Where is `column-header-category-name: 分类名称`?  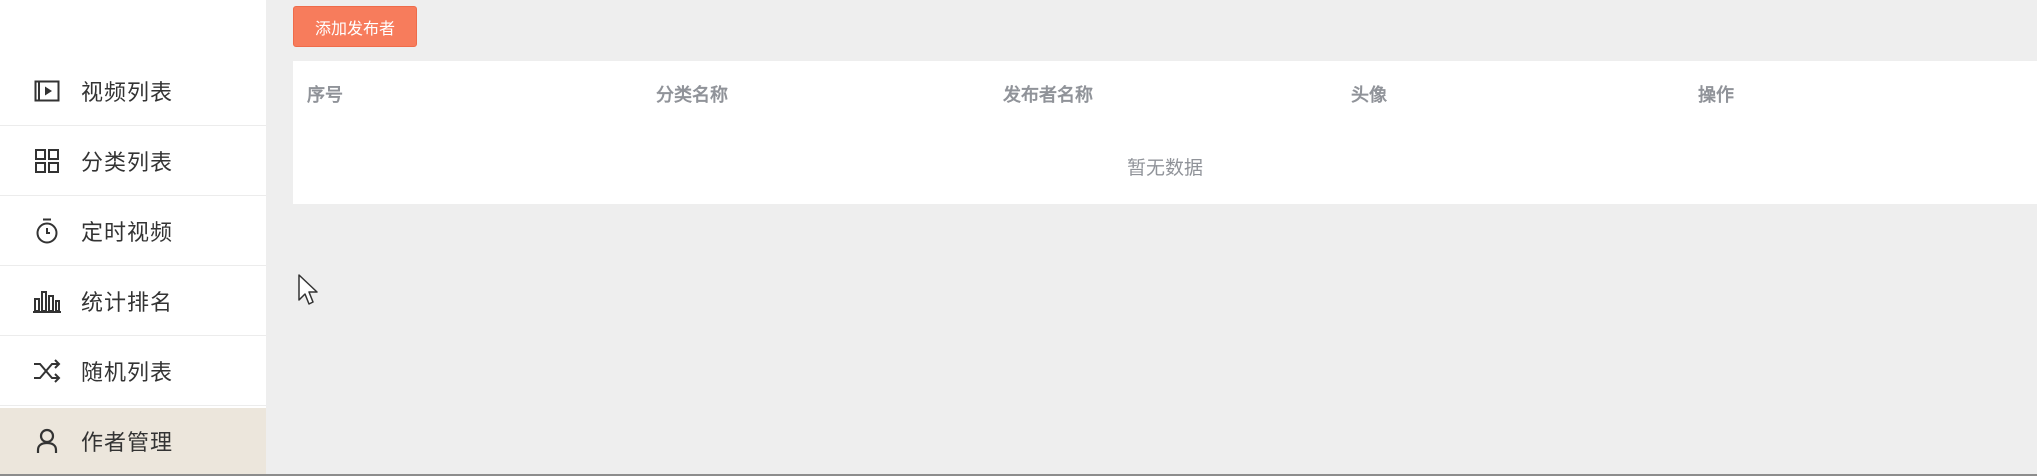 column-header-category-name: 分类名称 is located at coordinates (692, 95).